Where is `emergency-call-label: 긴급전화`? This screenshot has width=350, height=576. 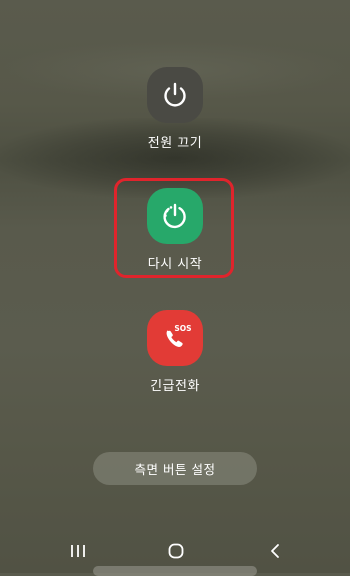
emergency-call-label: 긴급전화 is located at coordinates (175, 386).